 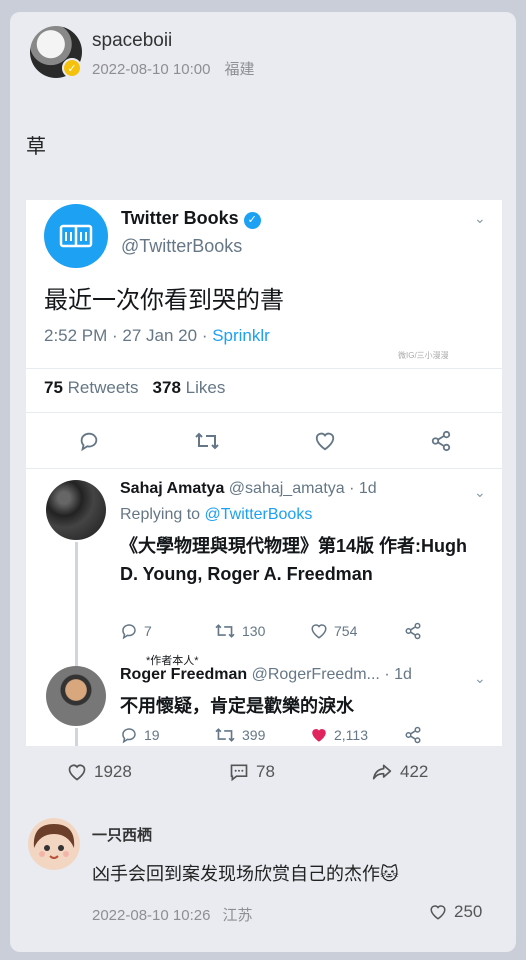 What do you see at coordinates (237, 706) in the screenshot?
I see `reply-text: 不用懷疑，肯定是歡樂的淚水` at bounding box center [237, 706].